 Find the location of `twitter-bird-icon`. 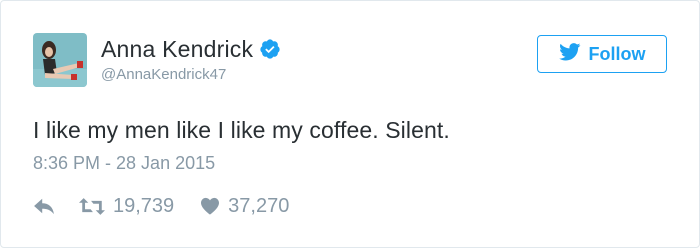

twitter-bird-icon is located at coordinates (569, 54).